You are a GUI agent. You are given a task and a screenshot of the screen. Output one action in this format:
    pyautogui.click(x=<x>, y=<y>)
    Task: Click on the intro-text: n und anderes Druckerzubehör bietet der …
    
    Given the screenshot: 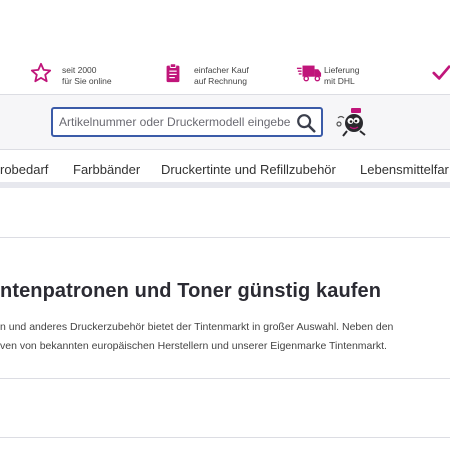 What is the action you would take?
    pyautogui.click(x=225, y=337)
    